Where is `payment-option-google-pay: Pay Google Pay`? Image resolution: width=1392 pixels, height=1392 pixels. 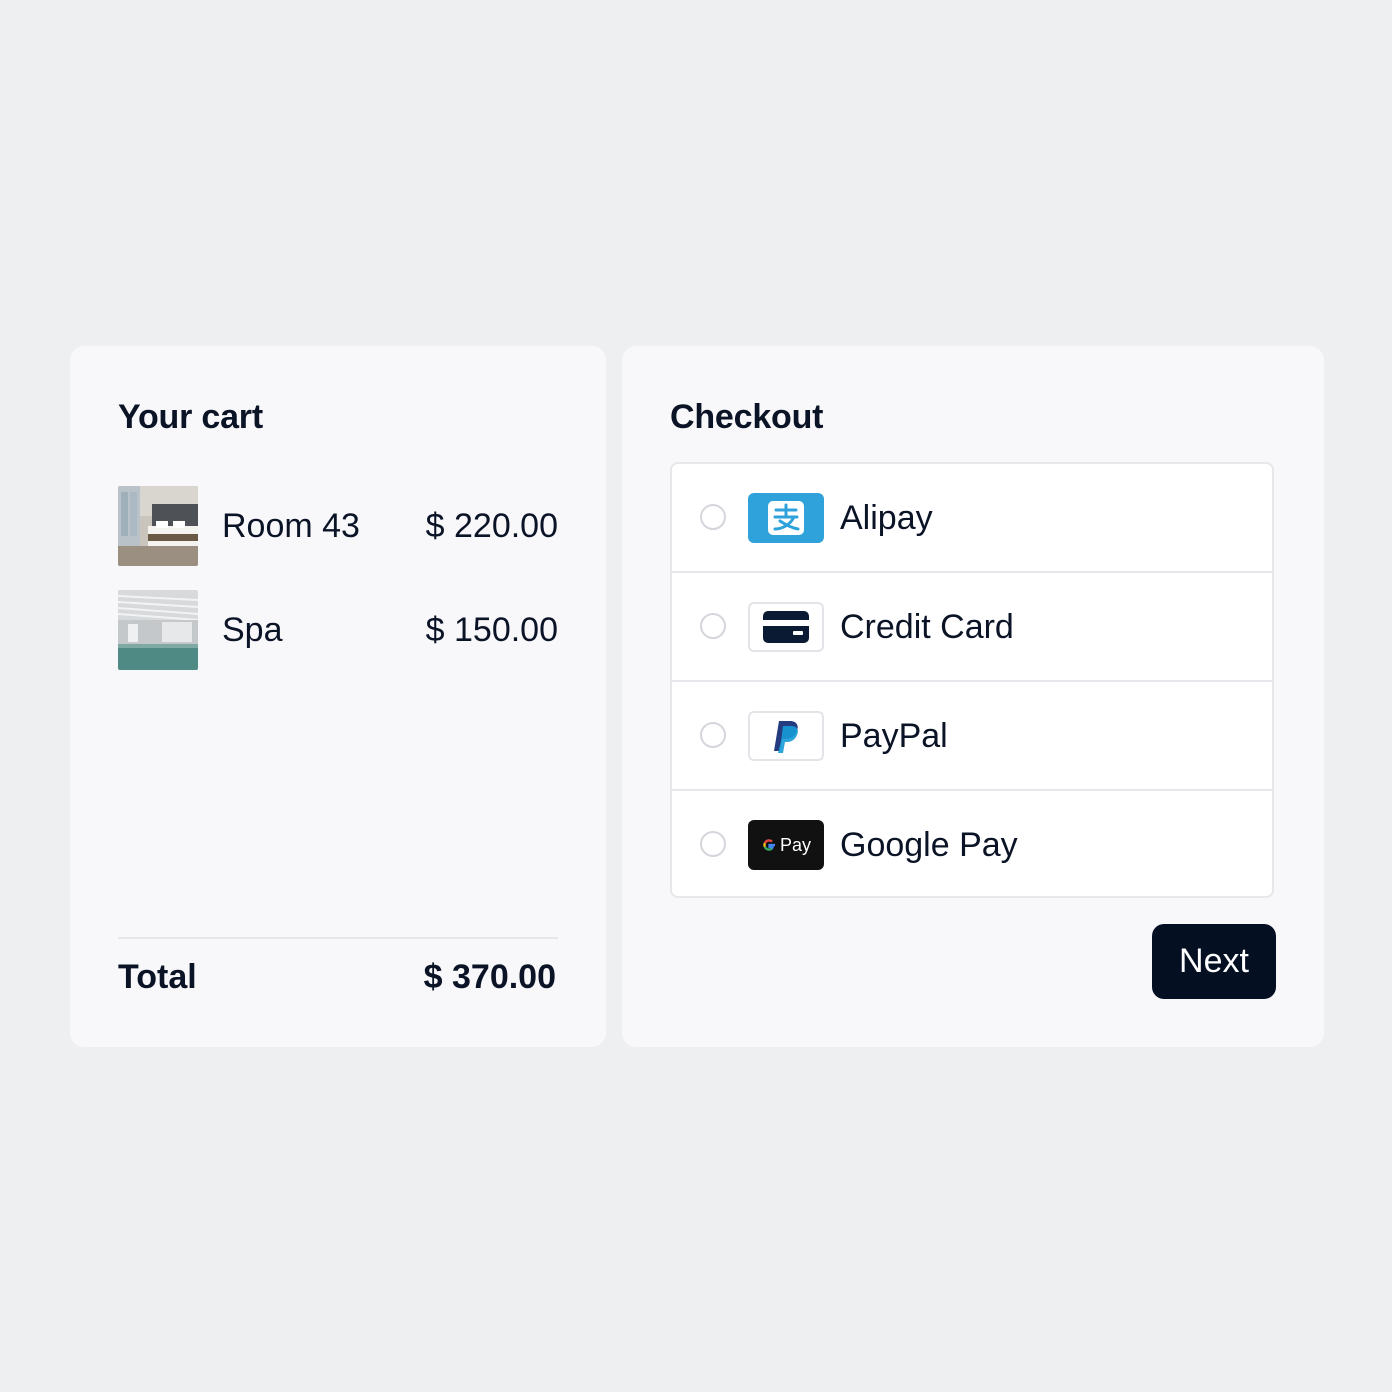
payment-option-google-pay: Pay Google Pay is located at coordinates (972, 843).